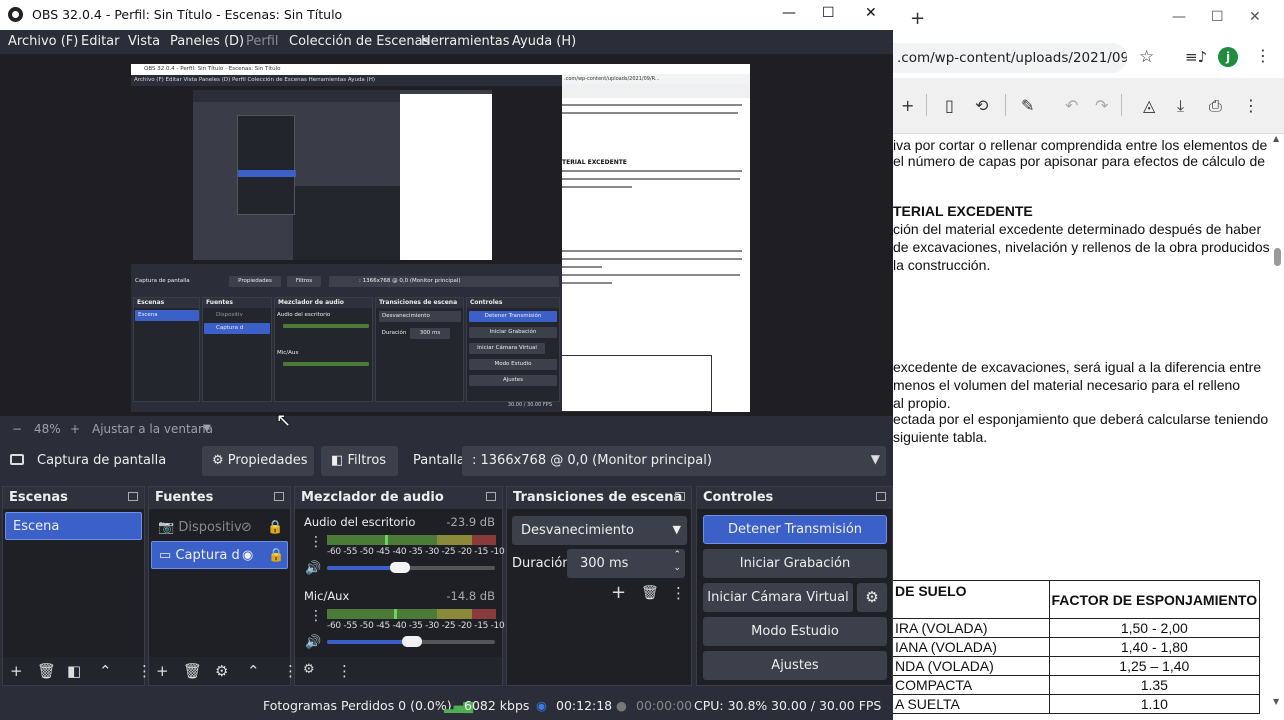 This screenshot has width=1284, height=720. I want to click on start-recording-button: Iniciar Grabación, so click(795, 563).